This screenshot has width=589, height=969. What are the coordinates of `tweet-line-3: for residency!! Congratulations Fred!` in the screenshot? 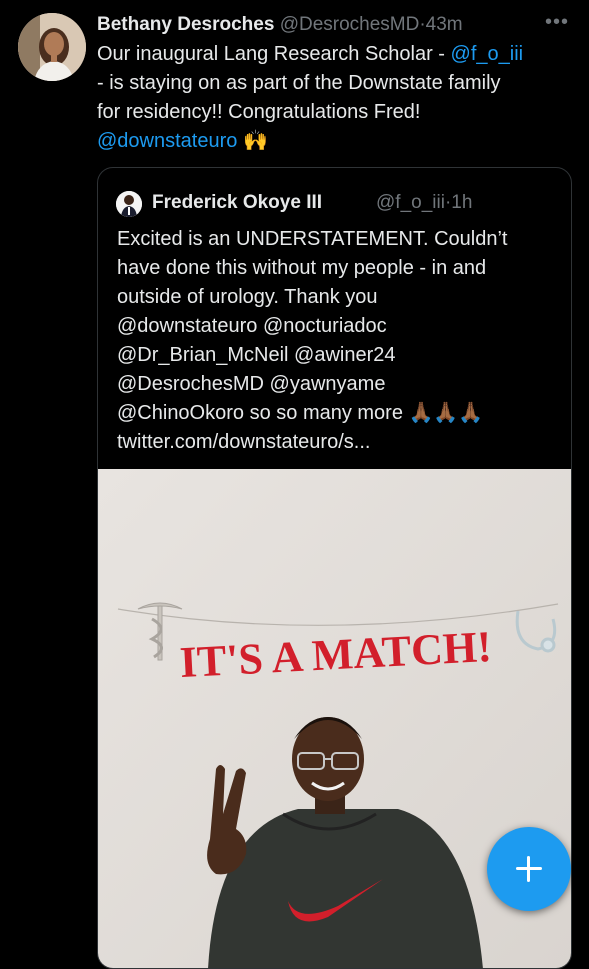 It's located at (259, 112).